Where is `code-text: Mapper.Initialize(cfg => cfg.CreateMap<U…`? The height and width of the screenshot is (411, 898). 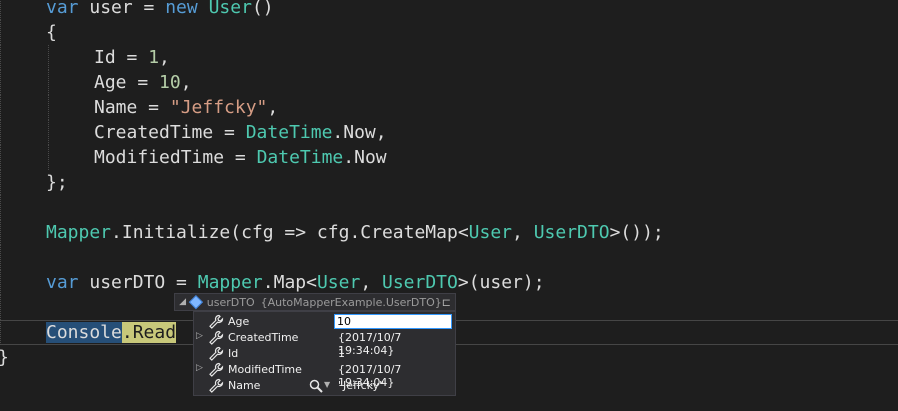 code-text: Mapper.Initialize(cfg => cfg.CreateMap<U… is located at coordinates (355, 232).